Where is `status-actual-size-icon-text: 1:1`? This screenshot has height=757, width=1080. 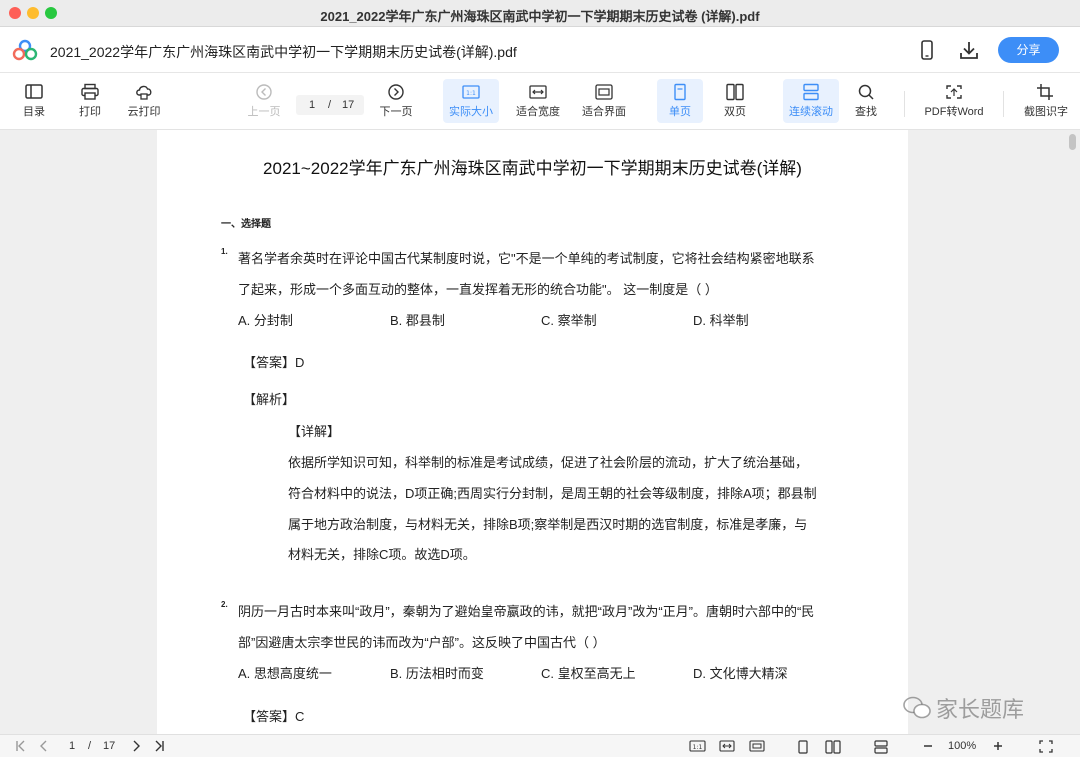
status-actual-size-icon-text: 1:1 is located at coordinates (698, 747).